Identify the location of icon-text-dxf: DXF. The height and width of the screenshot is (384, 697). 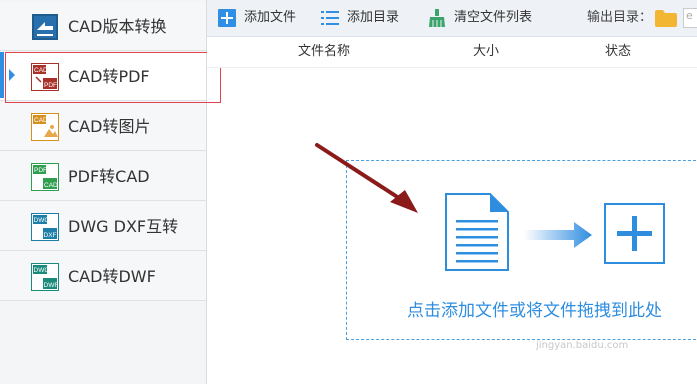
(50, 235).